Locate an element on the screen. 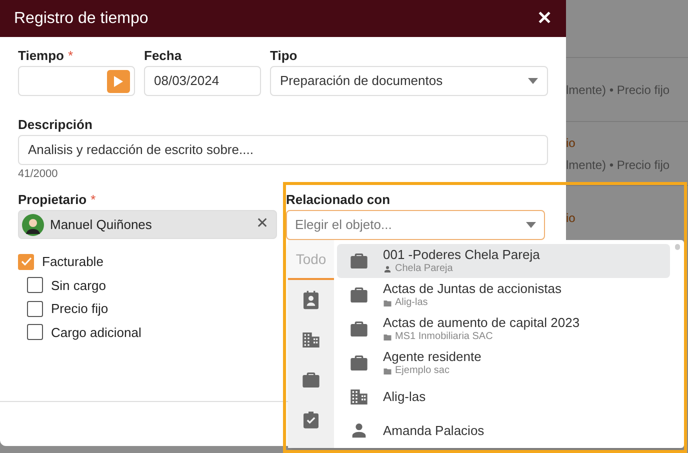 This screenshot has height=453, width=688. option-title: Agente residente is located at coordinates (432, 356).